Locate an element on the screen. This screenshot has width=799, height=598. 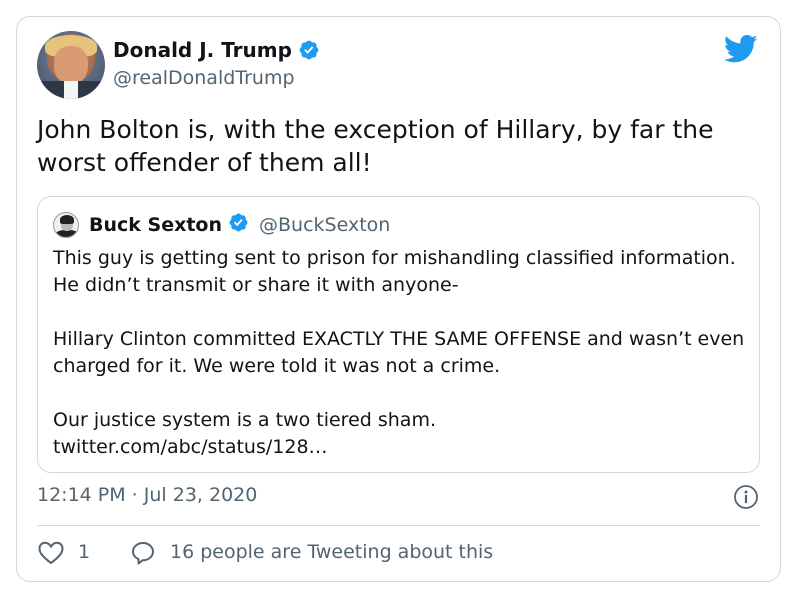
heart-icon is located at coordinates (51, 553).